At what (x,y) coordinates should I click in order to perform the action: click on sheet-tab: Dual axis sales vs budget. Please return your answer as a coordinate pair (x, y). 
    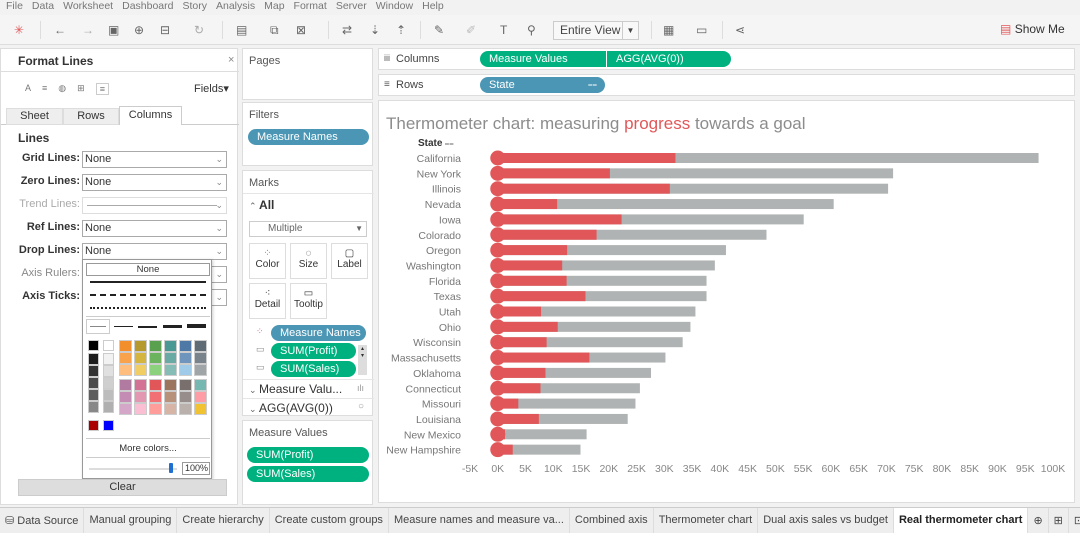
    Looking at the image, I should click on (826, 520).